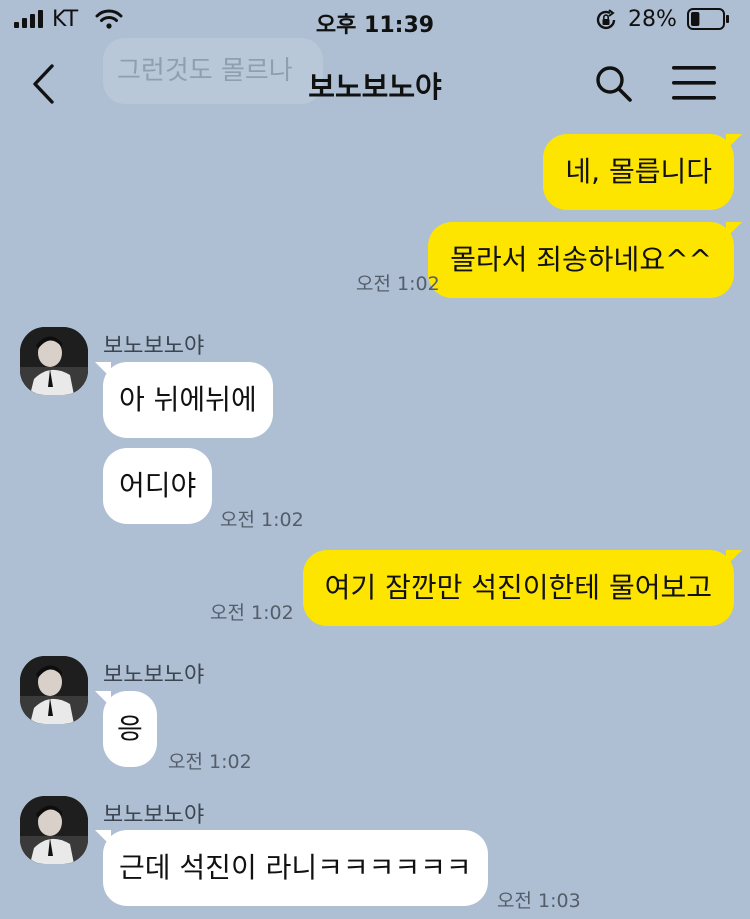 This screenshot has width=750, height=919. Describe the element at coordinates (291, 868) in the screenshot. I see `their-message-bubble: 근데 석진이 라니ㅋㅋㅋㅋㅋㅋ` at that location.